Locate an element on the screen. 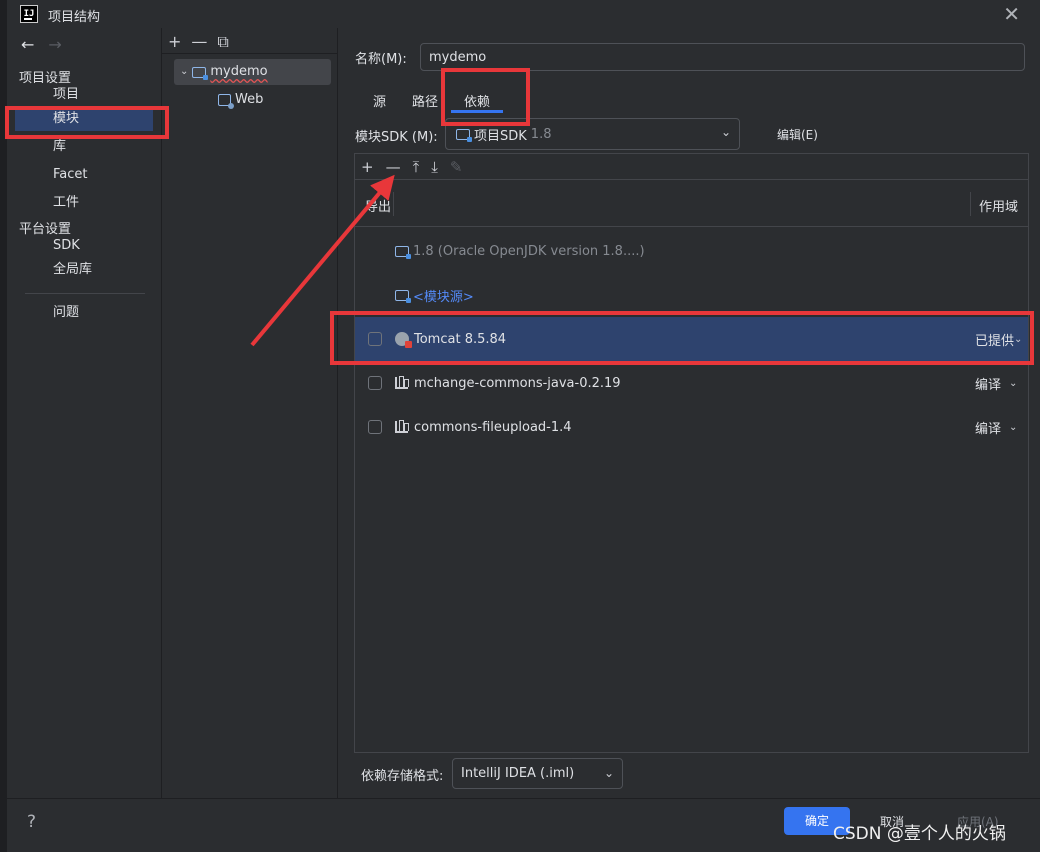 This screenshot has width=1040, height=852. title-bar: IJ 项目结构 ✕ is located at coordinates (523, 14).